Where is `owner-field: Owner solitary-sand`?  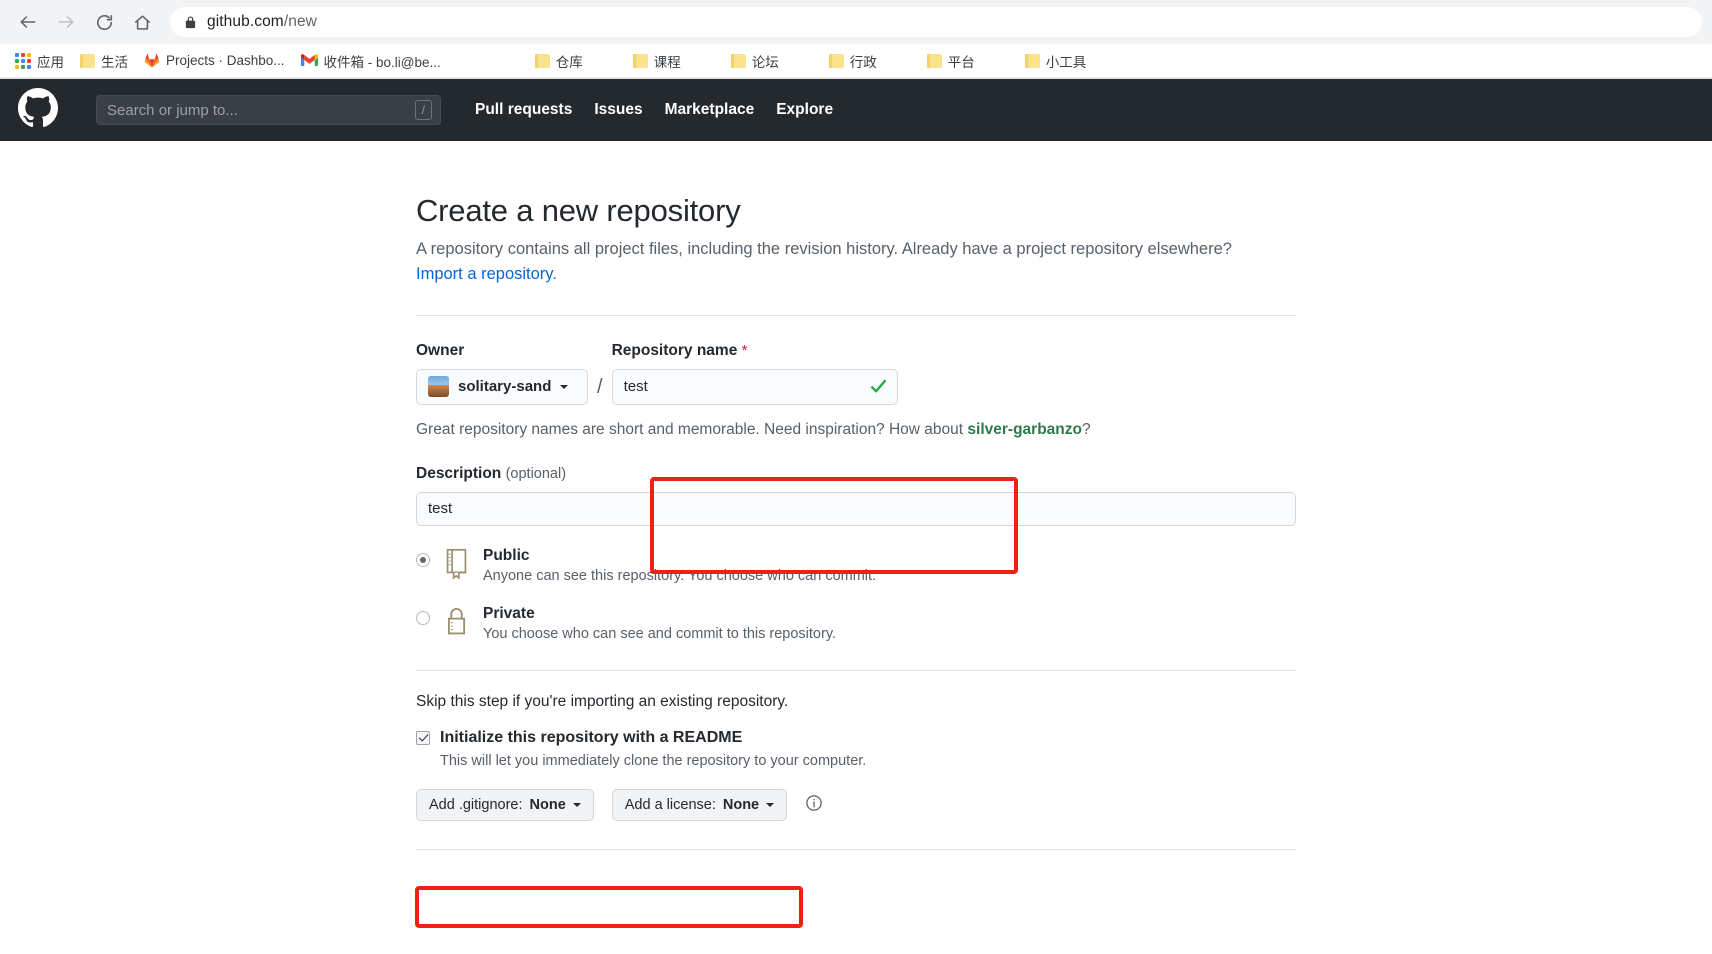 owner-field: Owner solitary-sand is located at coordinates (502, 373).